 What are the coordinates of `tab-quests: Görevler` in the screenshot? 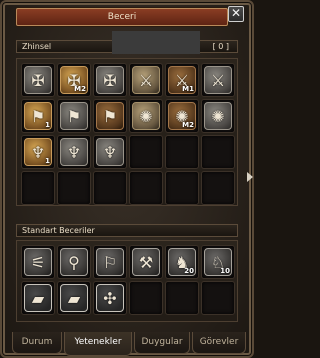 It's located at (219, 343).